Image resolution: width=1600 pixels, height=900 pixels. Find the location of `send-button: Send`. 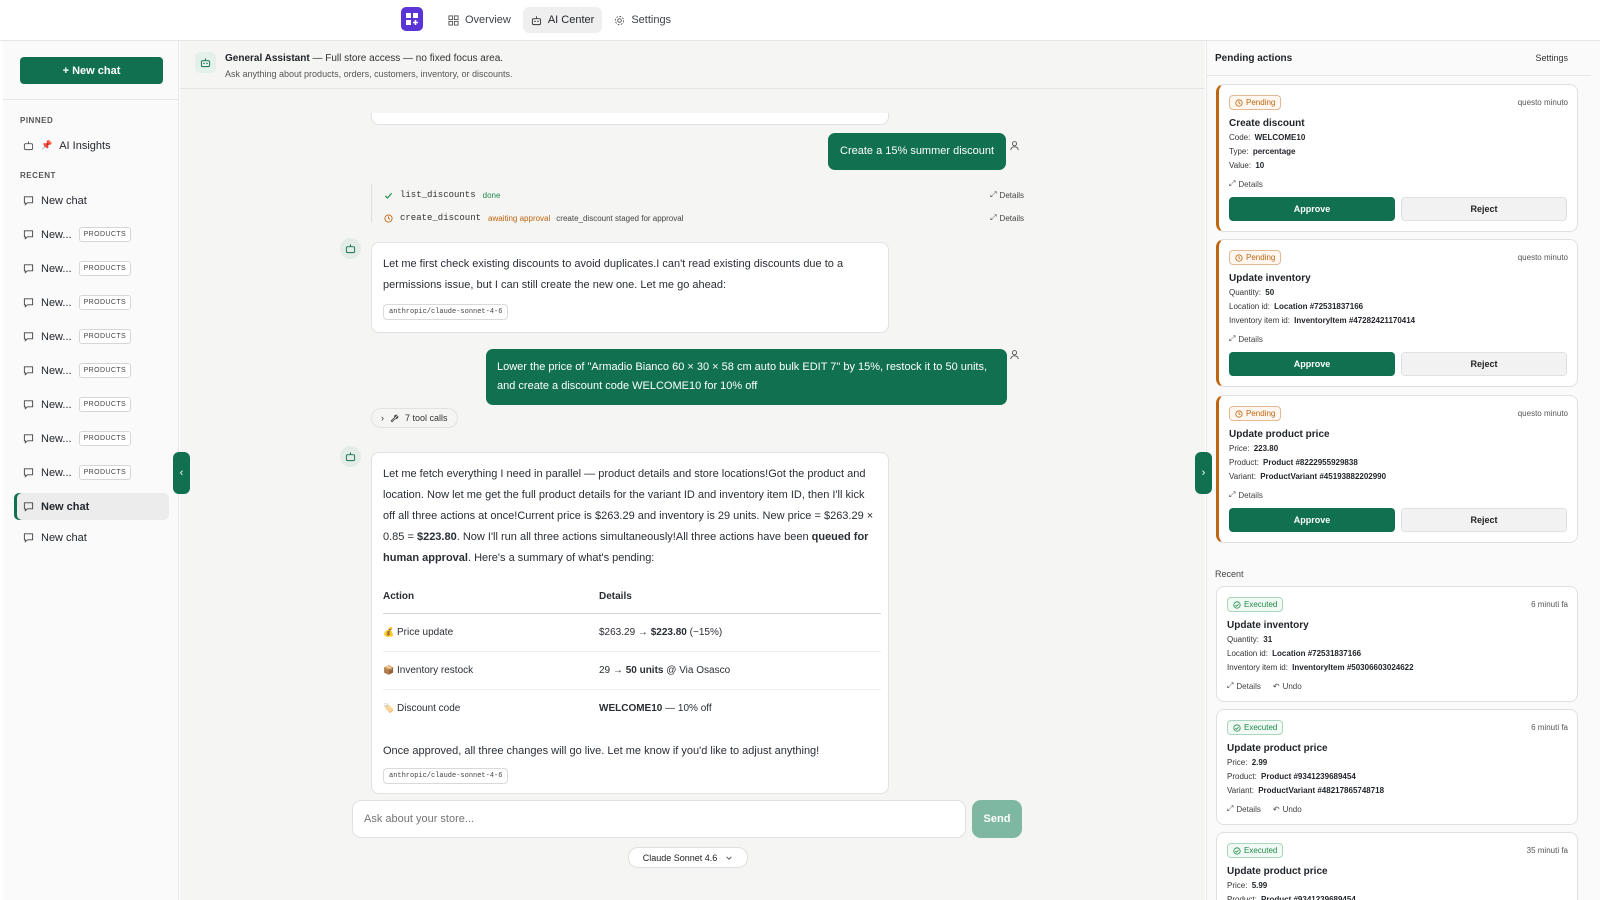

send-button: Send is located at coordinates (997, 819).